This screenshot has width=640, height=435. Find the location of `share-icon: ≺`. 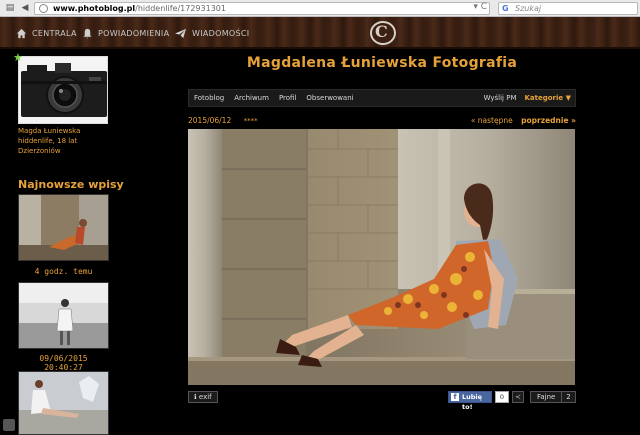

share-icon: ≺ is located at coordinates (518, 397).